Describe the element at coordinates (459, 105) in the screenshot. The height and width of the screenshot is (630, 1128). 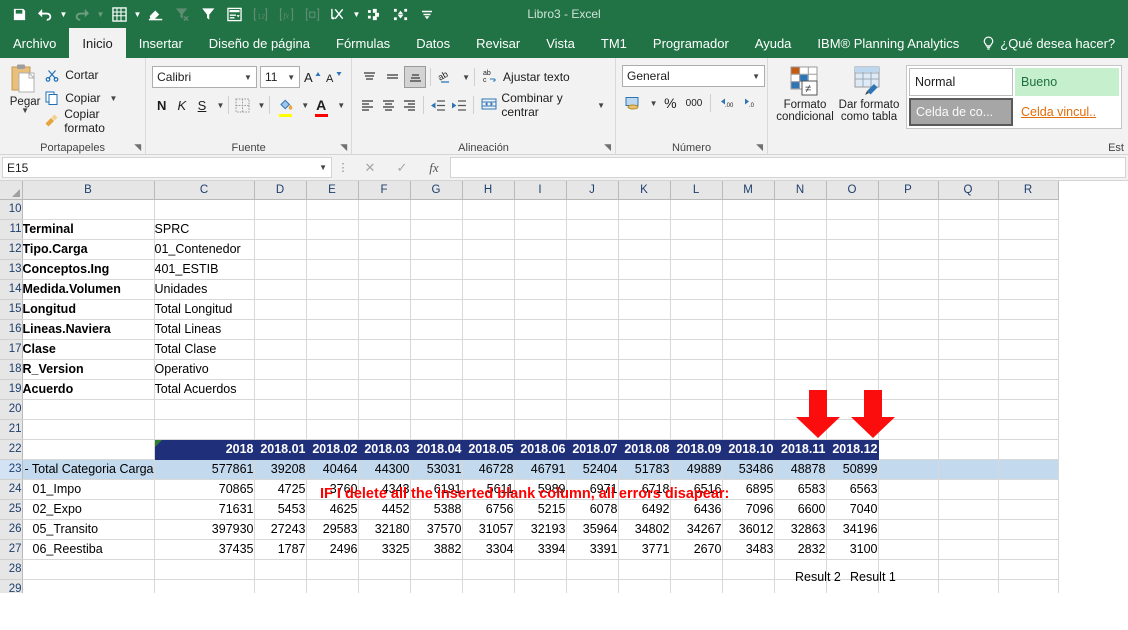
I see `increase-indent-icon` at that location.